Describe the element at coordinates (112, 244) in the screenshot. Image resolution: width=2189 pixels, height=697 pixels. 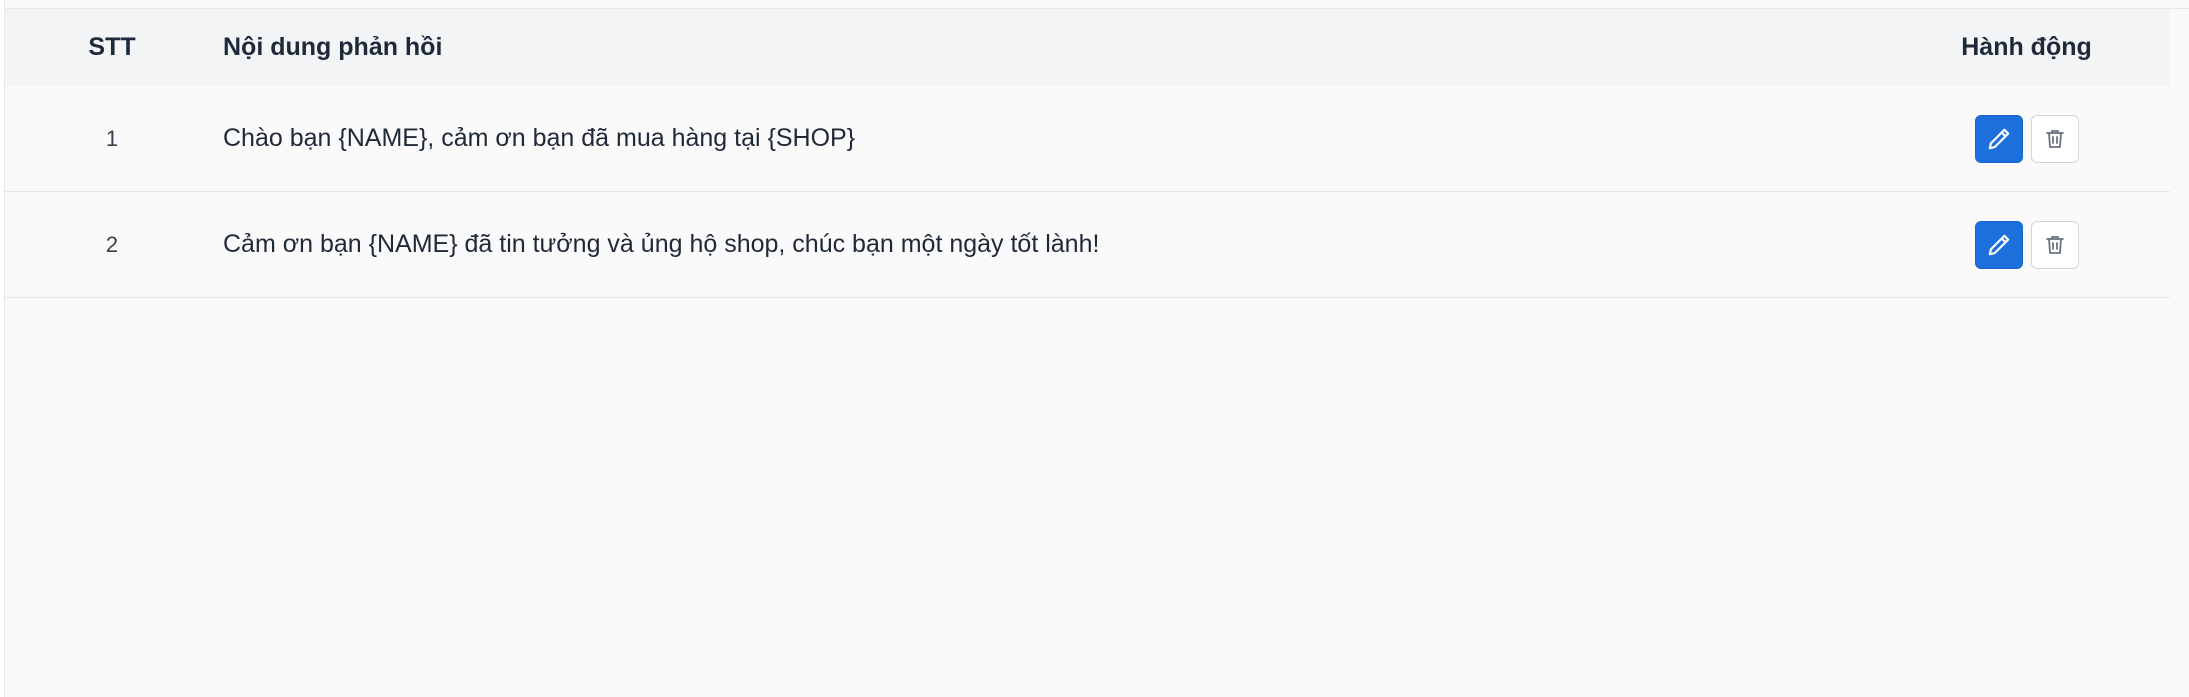
I see `row-stt: 2` at that location.